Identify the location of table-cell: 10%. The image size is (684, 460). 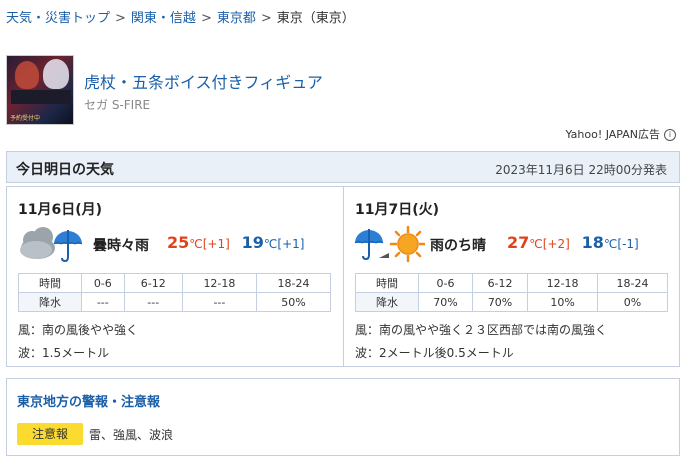
(563, 302).